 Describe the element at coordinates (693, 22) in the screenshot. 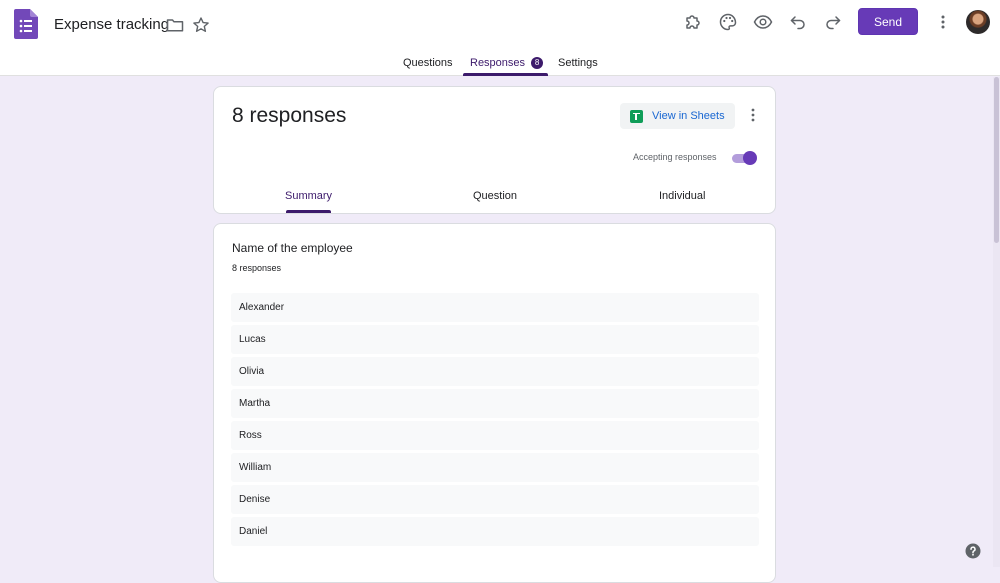

I see `addon-puzzle-icon` at that location.